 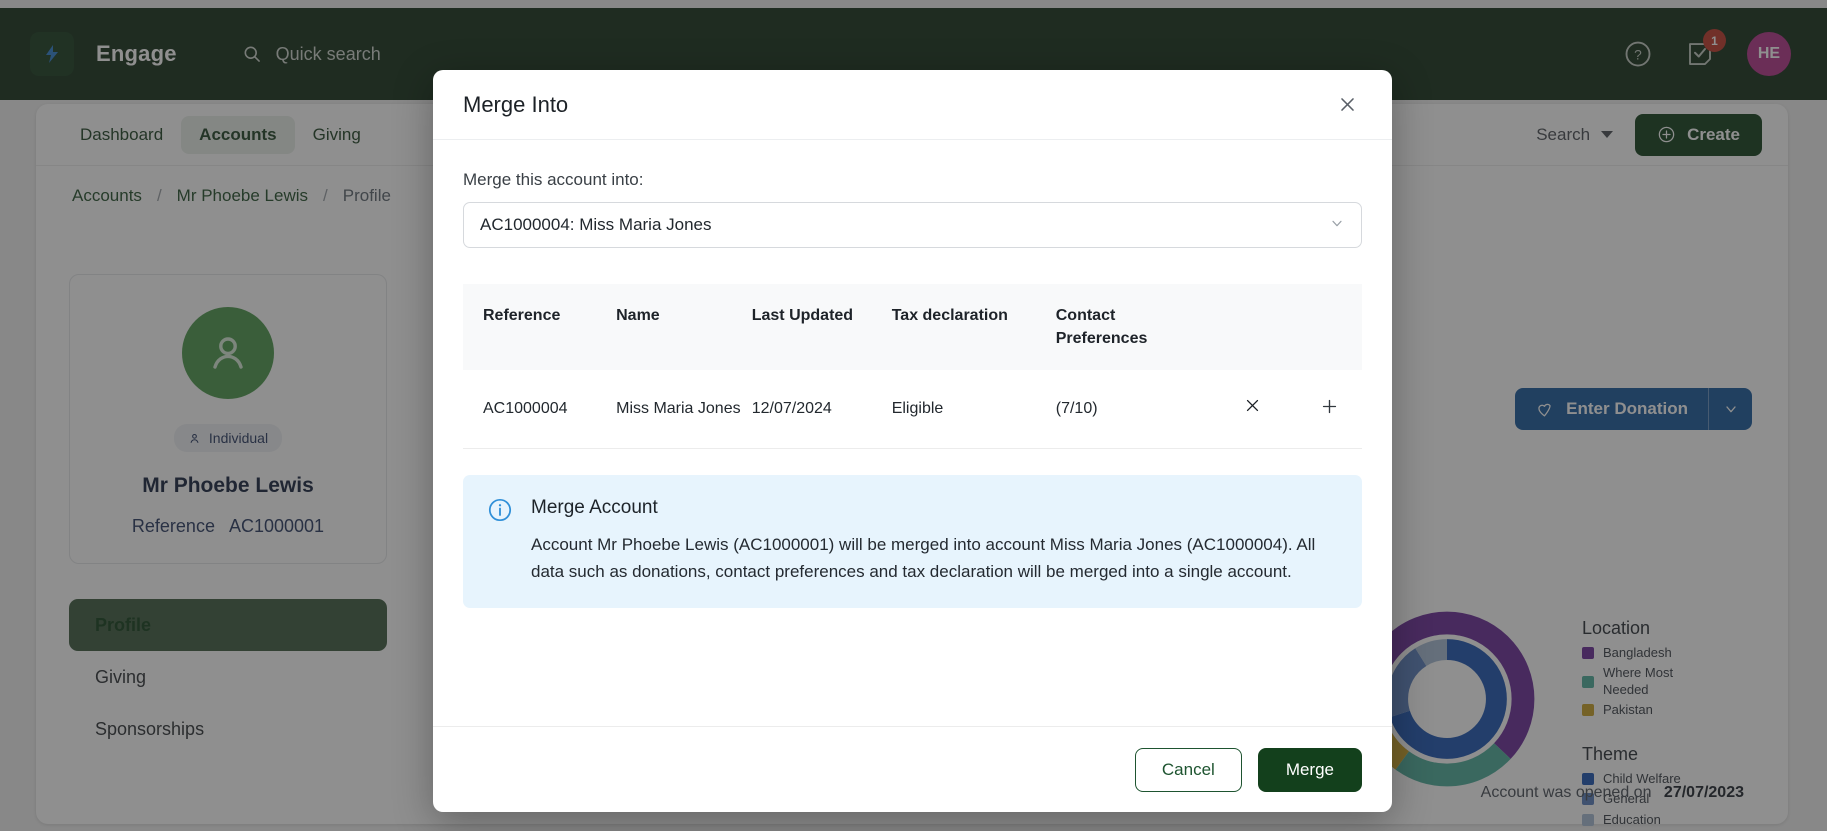 I want to click on column-header-remove, so click(x=1252, y=327).